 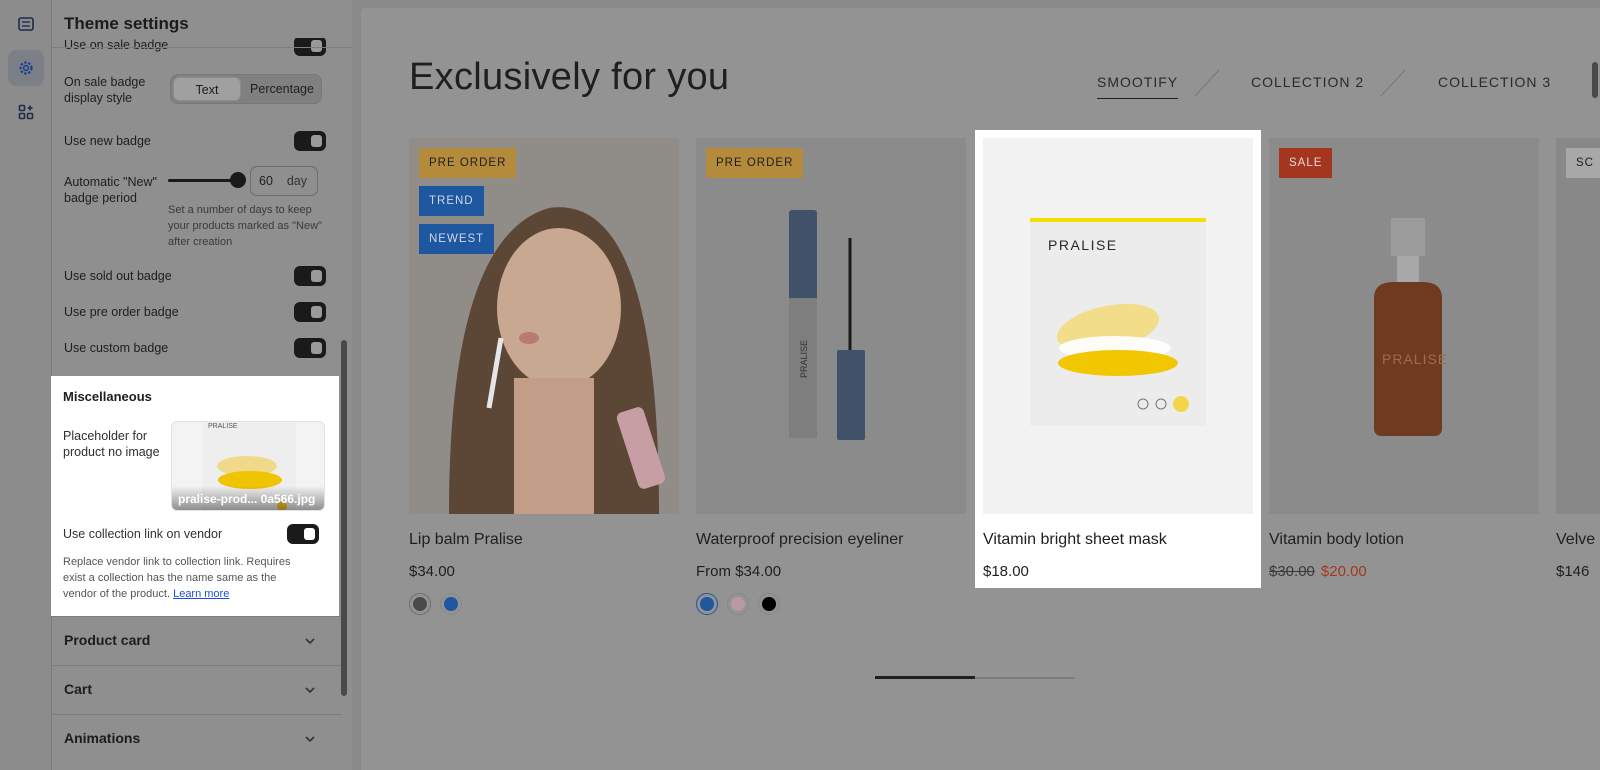 I want to click on panel-scrollbar, so click(x=344, y=518).